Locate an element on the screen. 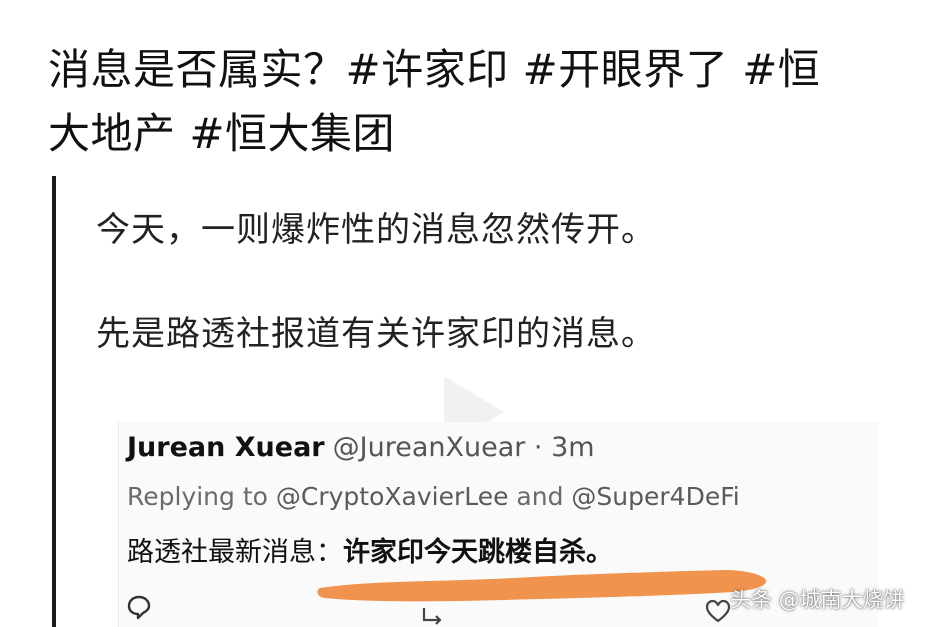  tweet-author-handle: @JureanXuear · 3m is located at coordinates (464, 447).